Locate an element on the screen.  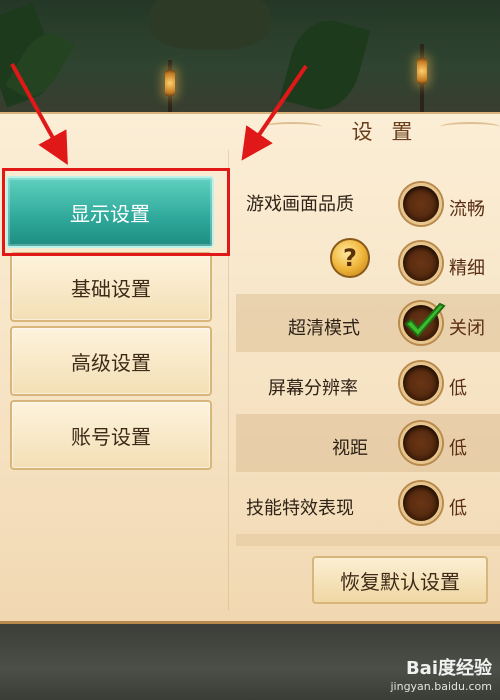
watermark-url: jingyan.baidu.com is located at coordinates (441, 686).